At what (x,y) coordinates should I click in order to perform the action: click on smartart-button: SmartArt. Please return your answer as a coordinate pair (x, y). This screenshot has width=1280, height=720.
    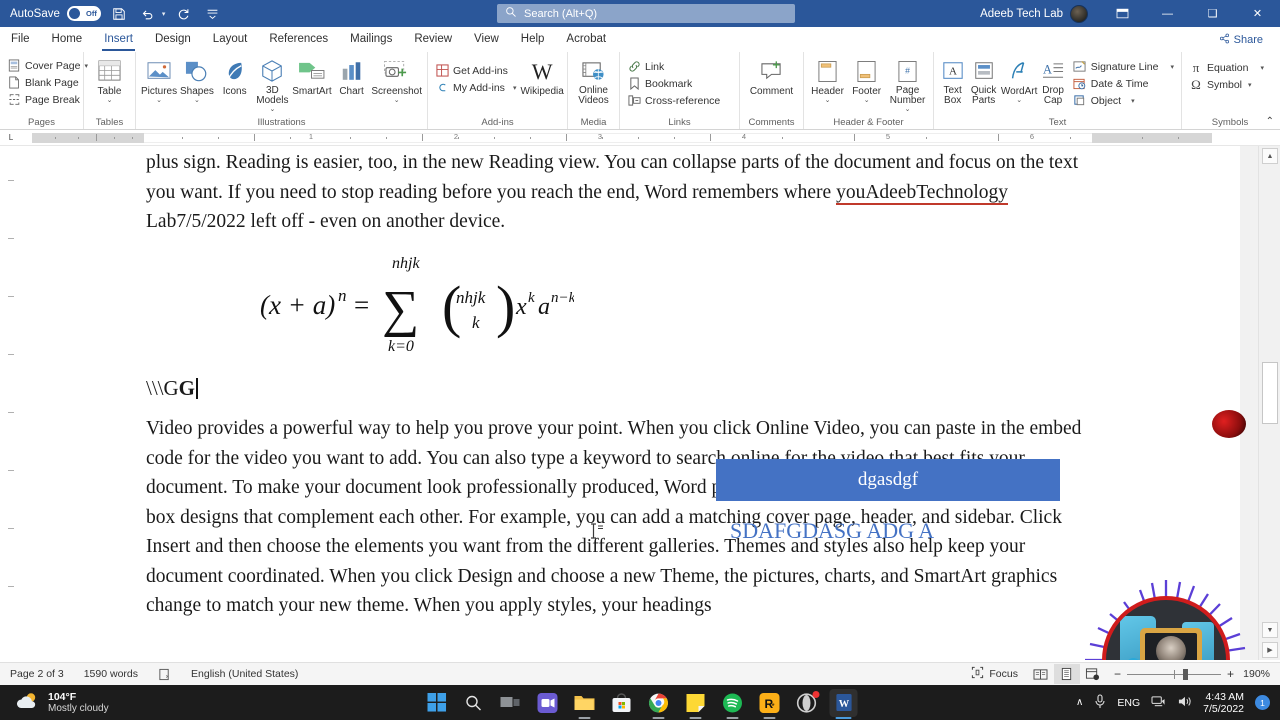
    Looking at the image, I should click on (311, 76).